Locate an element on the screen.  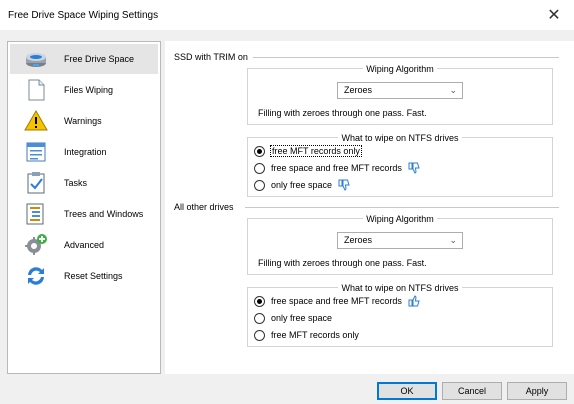
sidebar-item-label: Tasks is located at coordinates (76, 183).